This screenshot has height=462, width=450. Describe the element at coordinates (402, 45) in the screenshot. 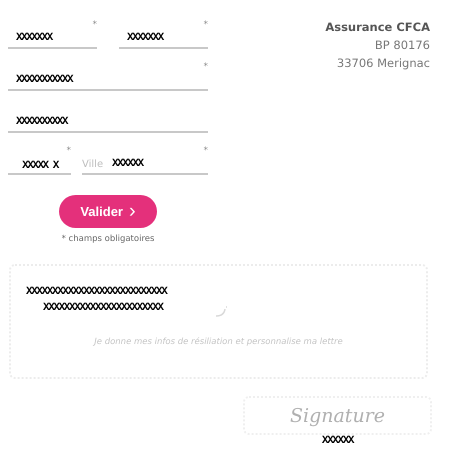

I see `address-line: BP 80176` at that location.